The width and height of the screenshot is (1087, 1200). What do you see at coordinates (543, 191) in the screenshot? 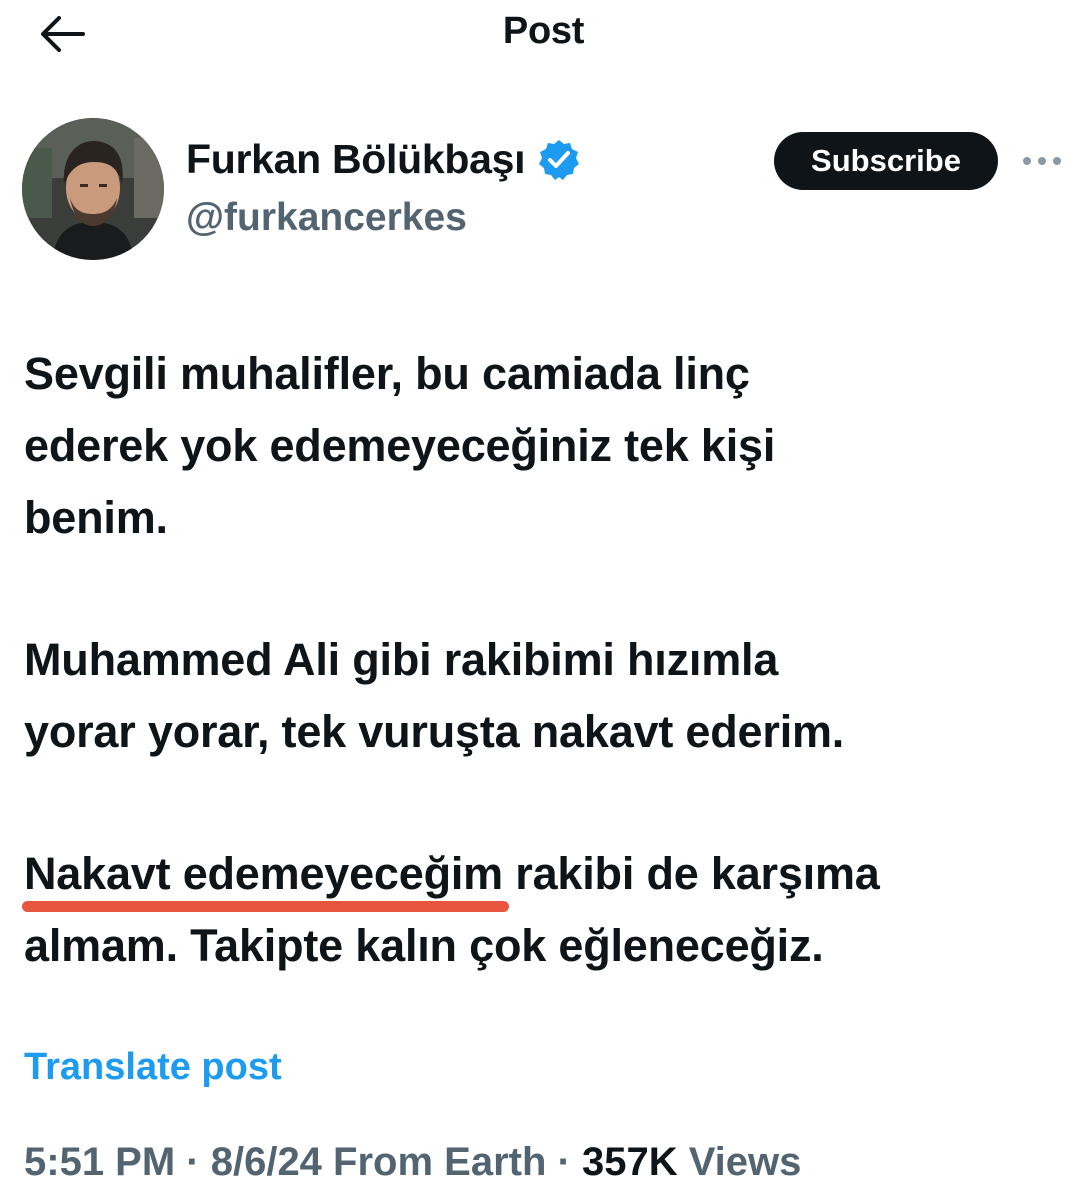
I see `post-author-row: Furkan Bölükbaşı @furkancerkes Subscribe` at bounding box center [543, 191].